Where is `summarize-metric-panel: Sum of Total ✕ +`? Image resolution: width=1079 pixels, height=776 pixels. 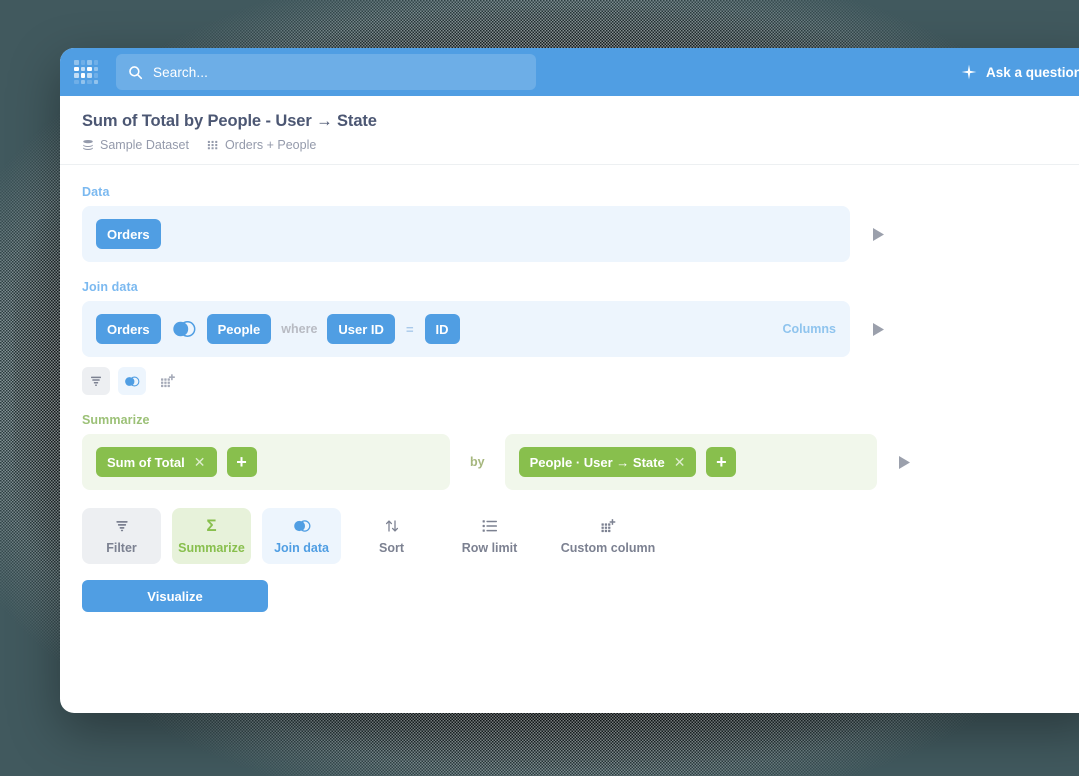 summarize-metric-panel: Sum of Total ✕ + is located at coordinates (266, 462).